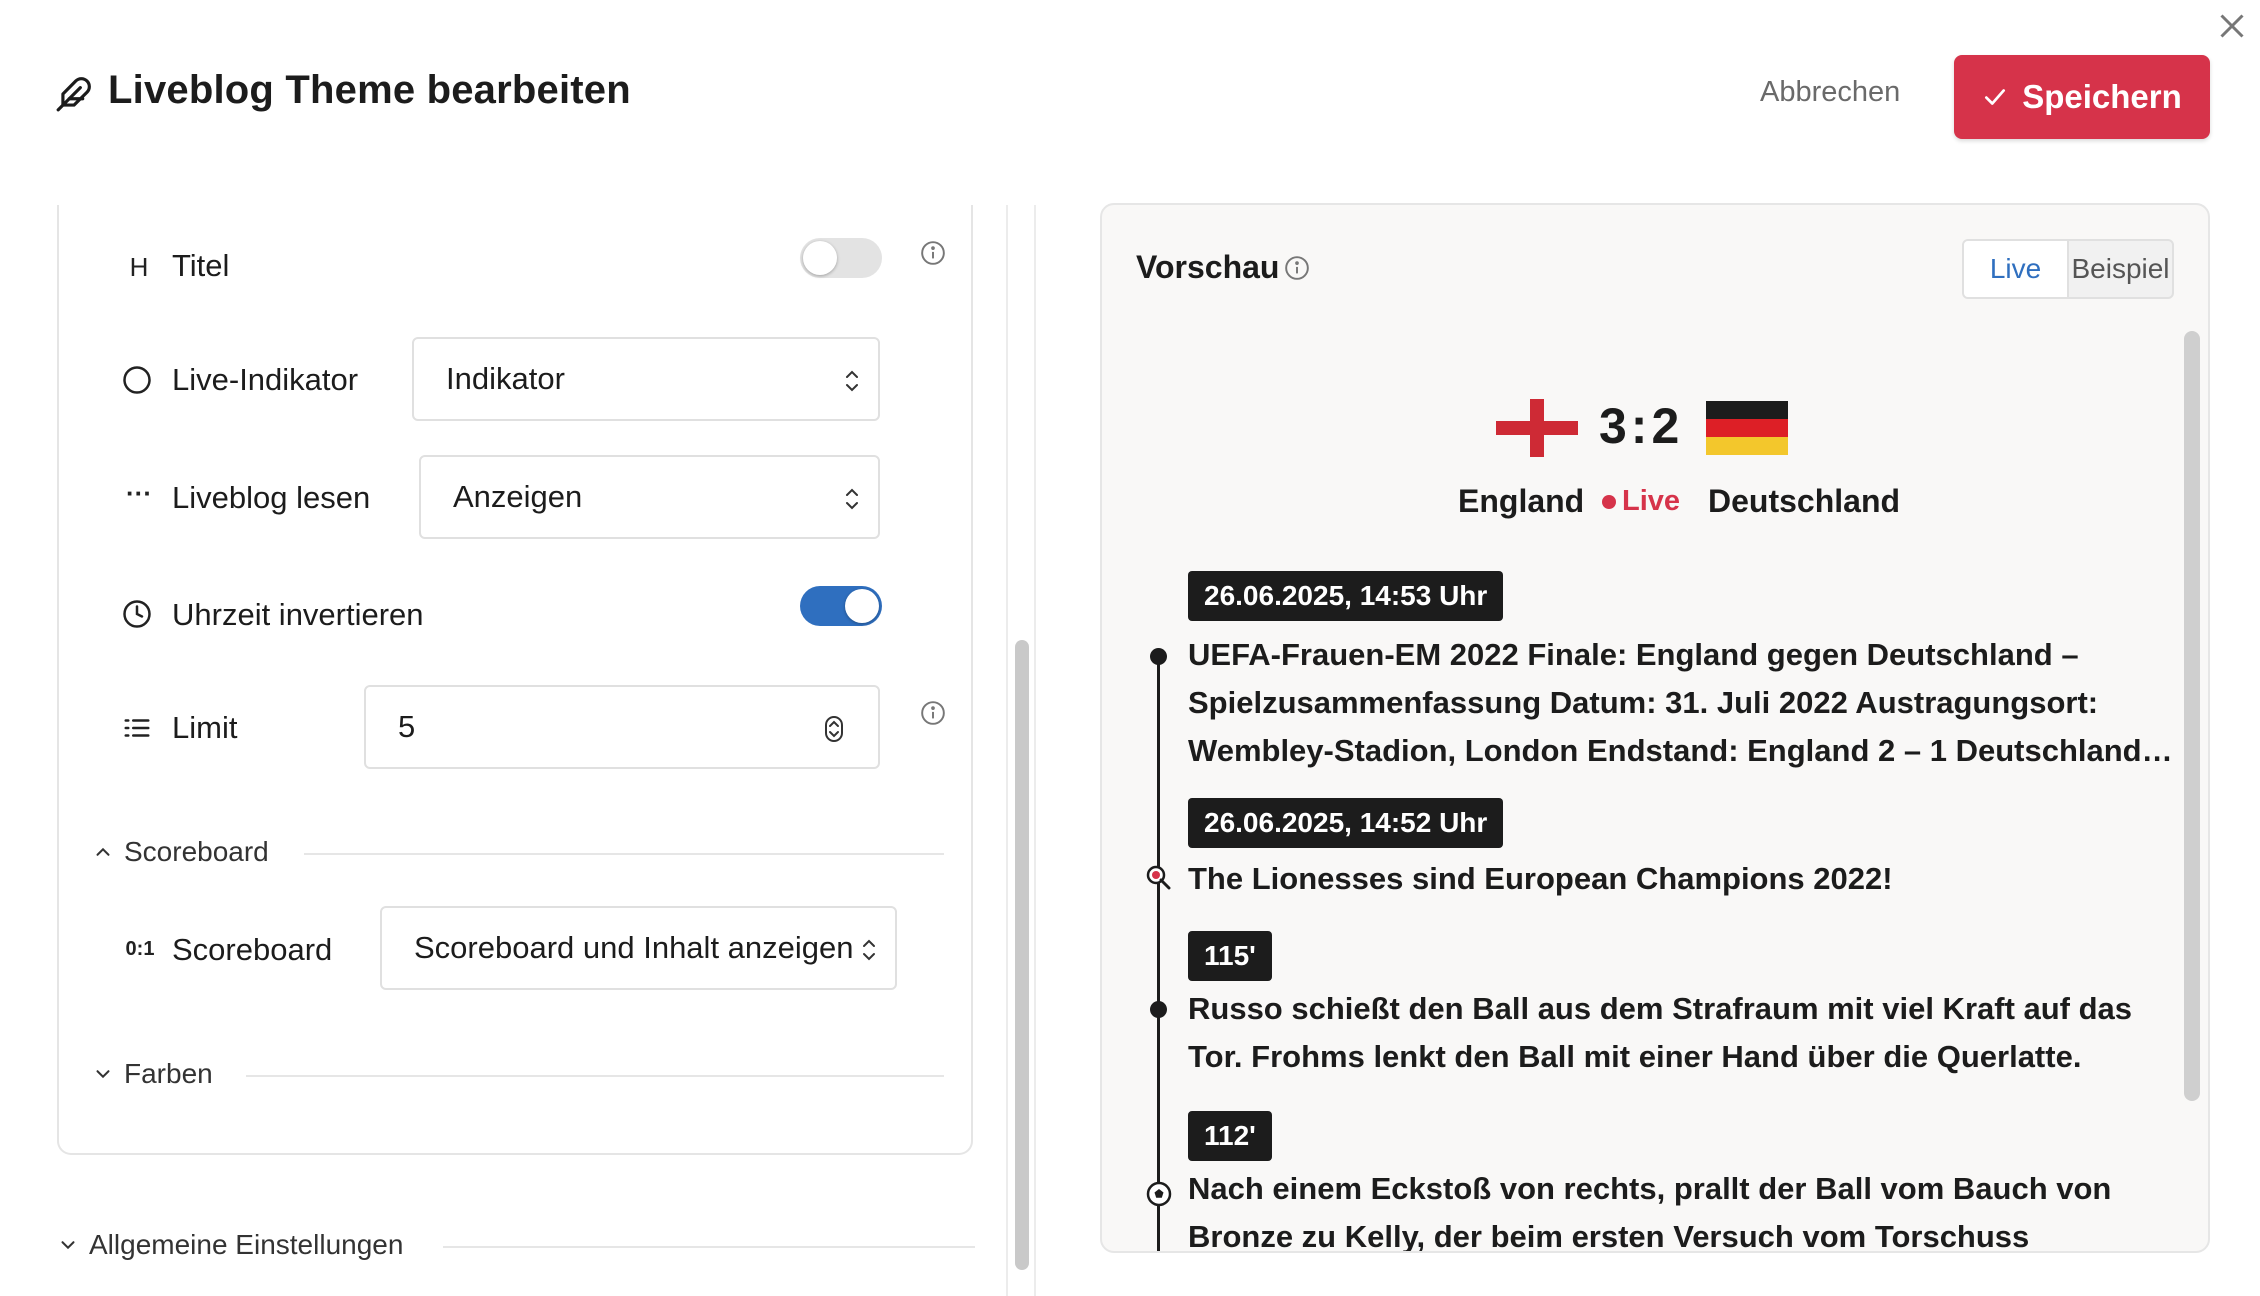 The image size is (2260, 1296). Describe the element at coordinates (1158, 877) in the screenshot. I see `whistle-icon` at that location.